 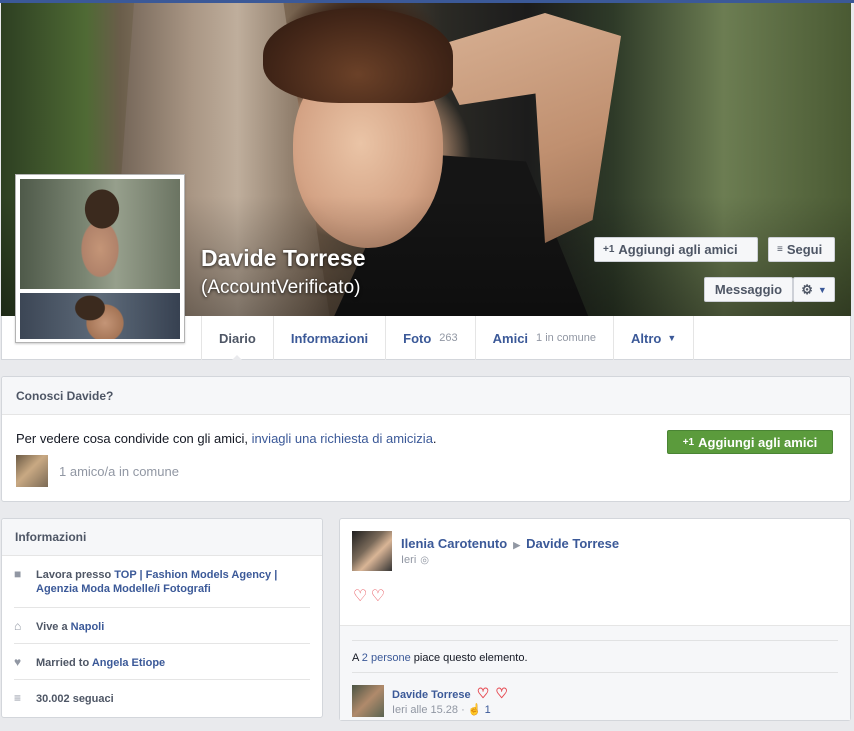 What do you see at coordinates (64, 663) in the screenshot?
I see `married-prefix: Married to` at bounding box center [64, 663].